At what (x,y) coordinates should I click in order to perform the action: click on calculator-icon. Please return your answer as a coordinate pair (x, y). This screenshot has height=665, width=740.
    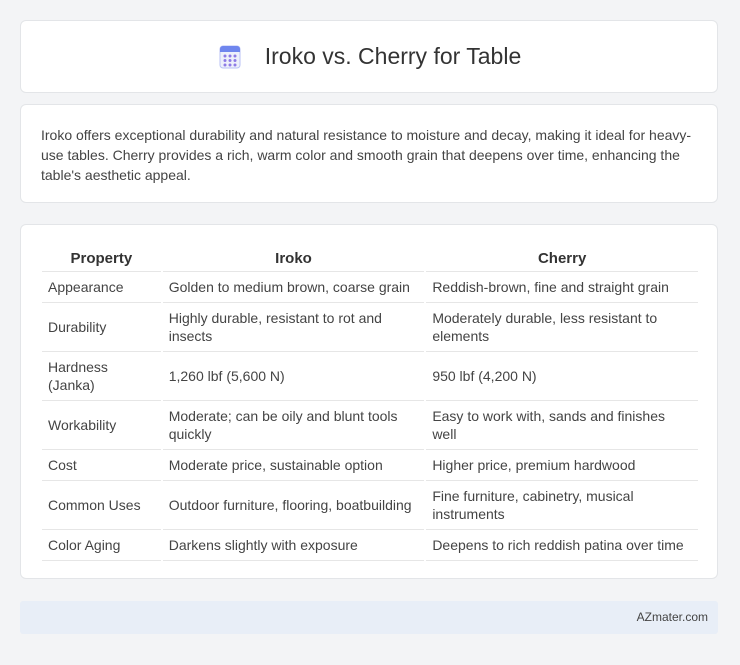
    Looking at the image, I should click on (230, 56).